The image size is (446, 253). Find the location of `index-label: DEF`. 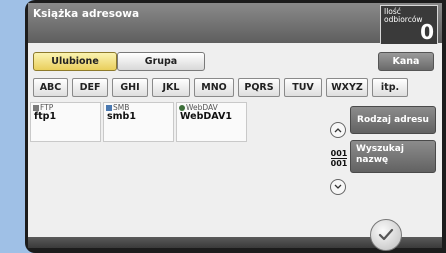

index-label: DEF is located at coordinates (90, 87).